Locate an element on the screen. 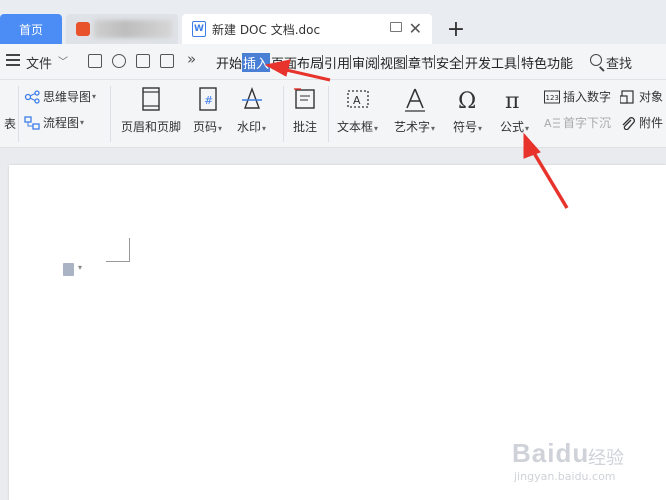 This screenshot has height=500, width=666. comment-label: 批注 is located at coordinates (304, 127).